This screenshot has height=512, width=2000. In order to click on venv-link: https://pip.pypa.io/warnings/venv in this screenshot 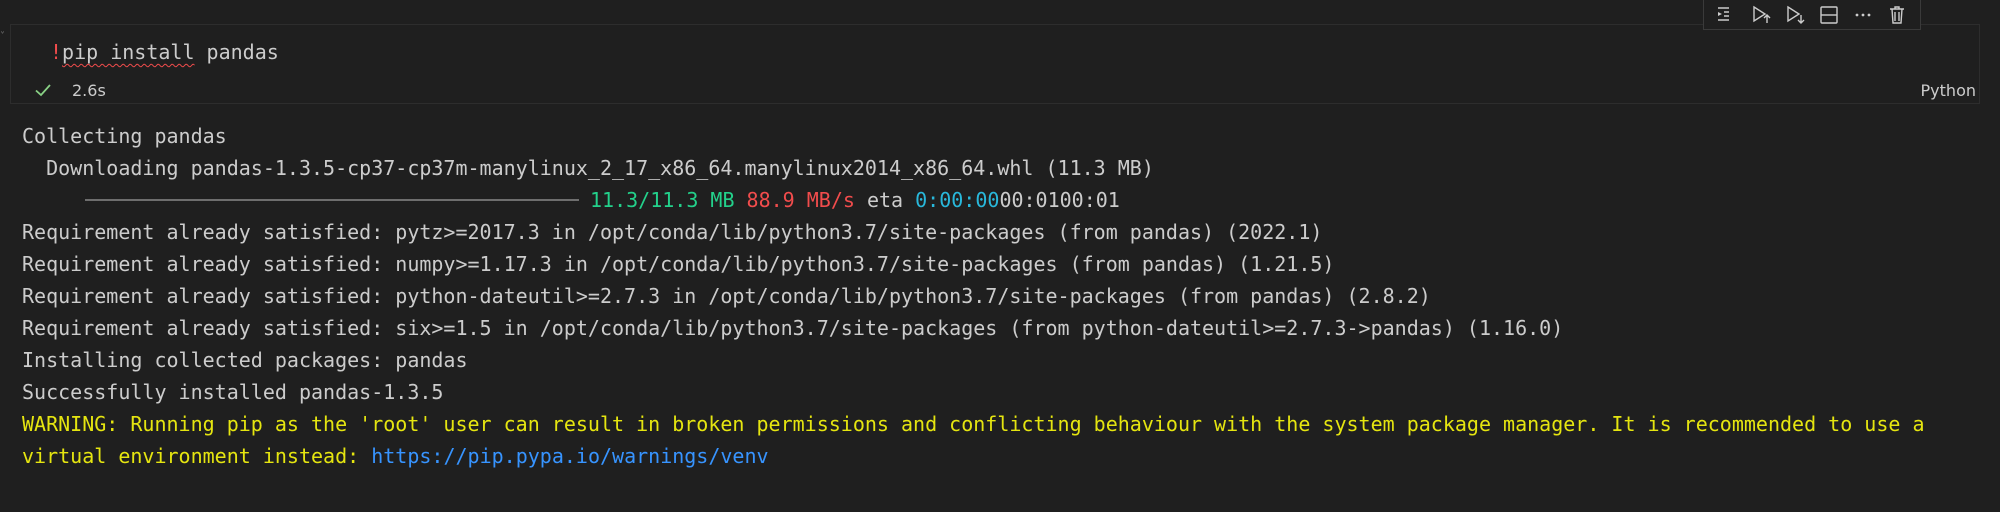, I will do `click(569, 456)`.